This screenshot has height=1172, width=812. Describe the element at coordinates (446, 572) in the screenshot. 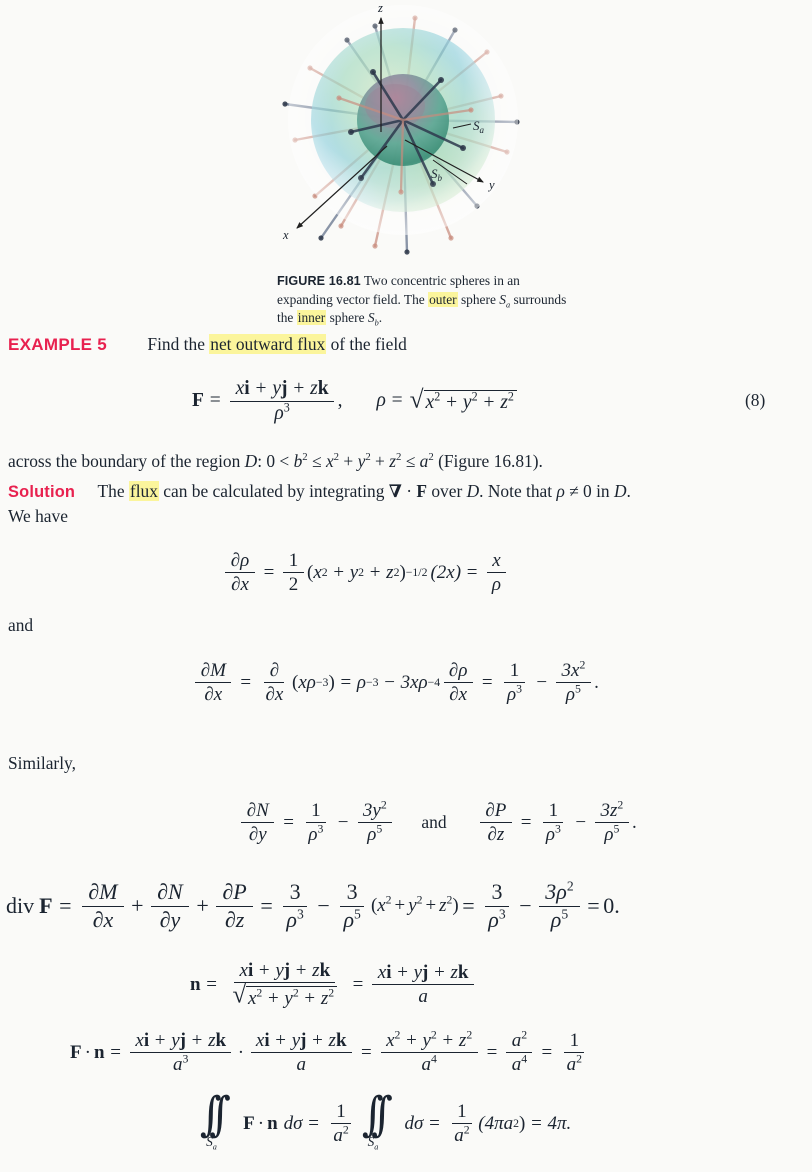

I see `drho-two-x: (2x)` at that location.